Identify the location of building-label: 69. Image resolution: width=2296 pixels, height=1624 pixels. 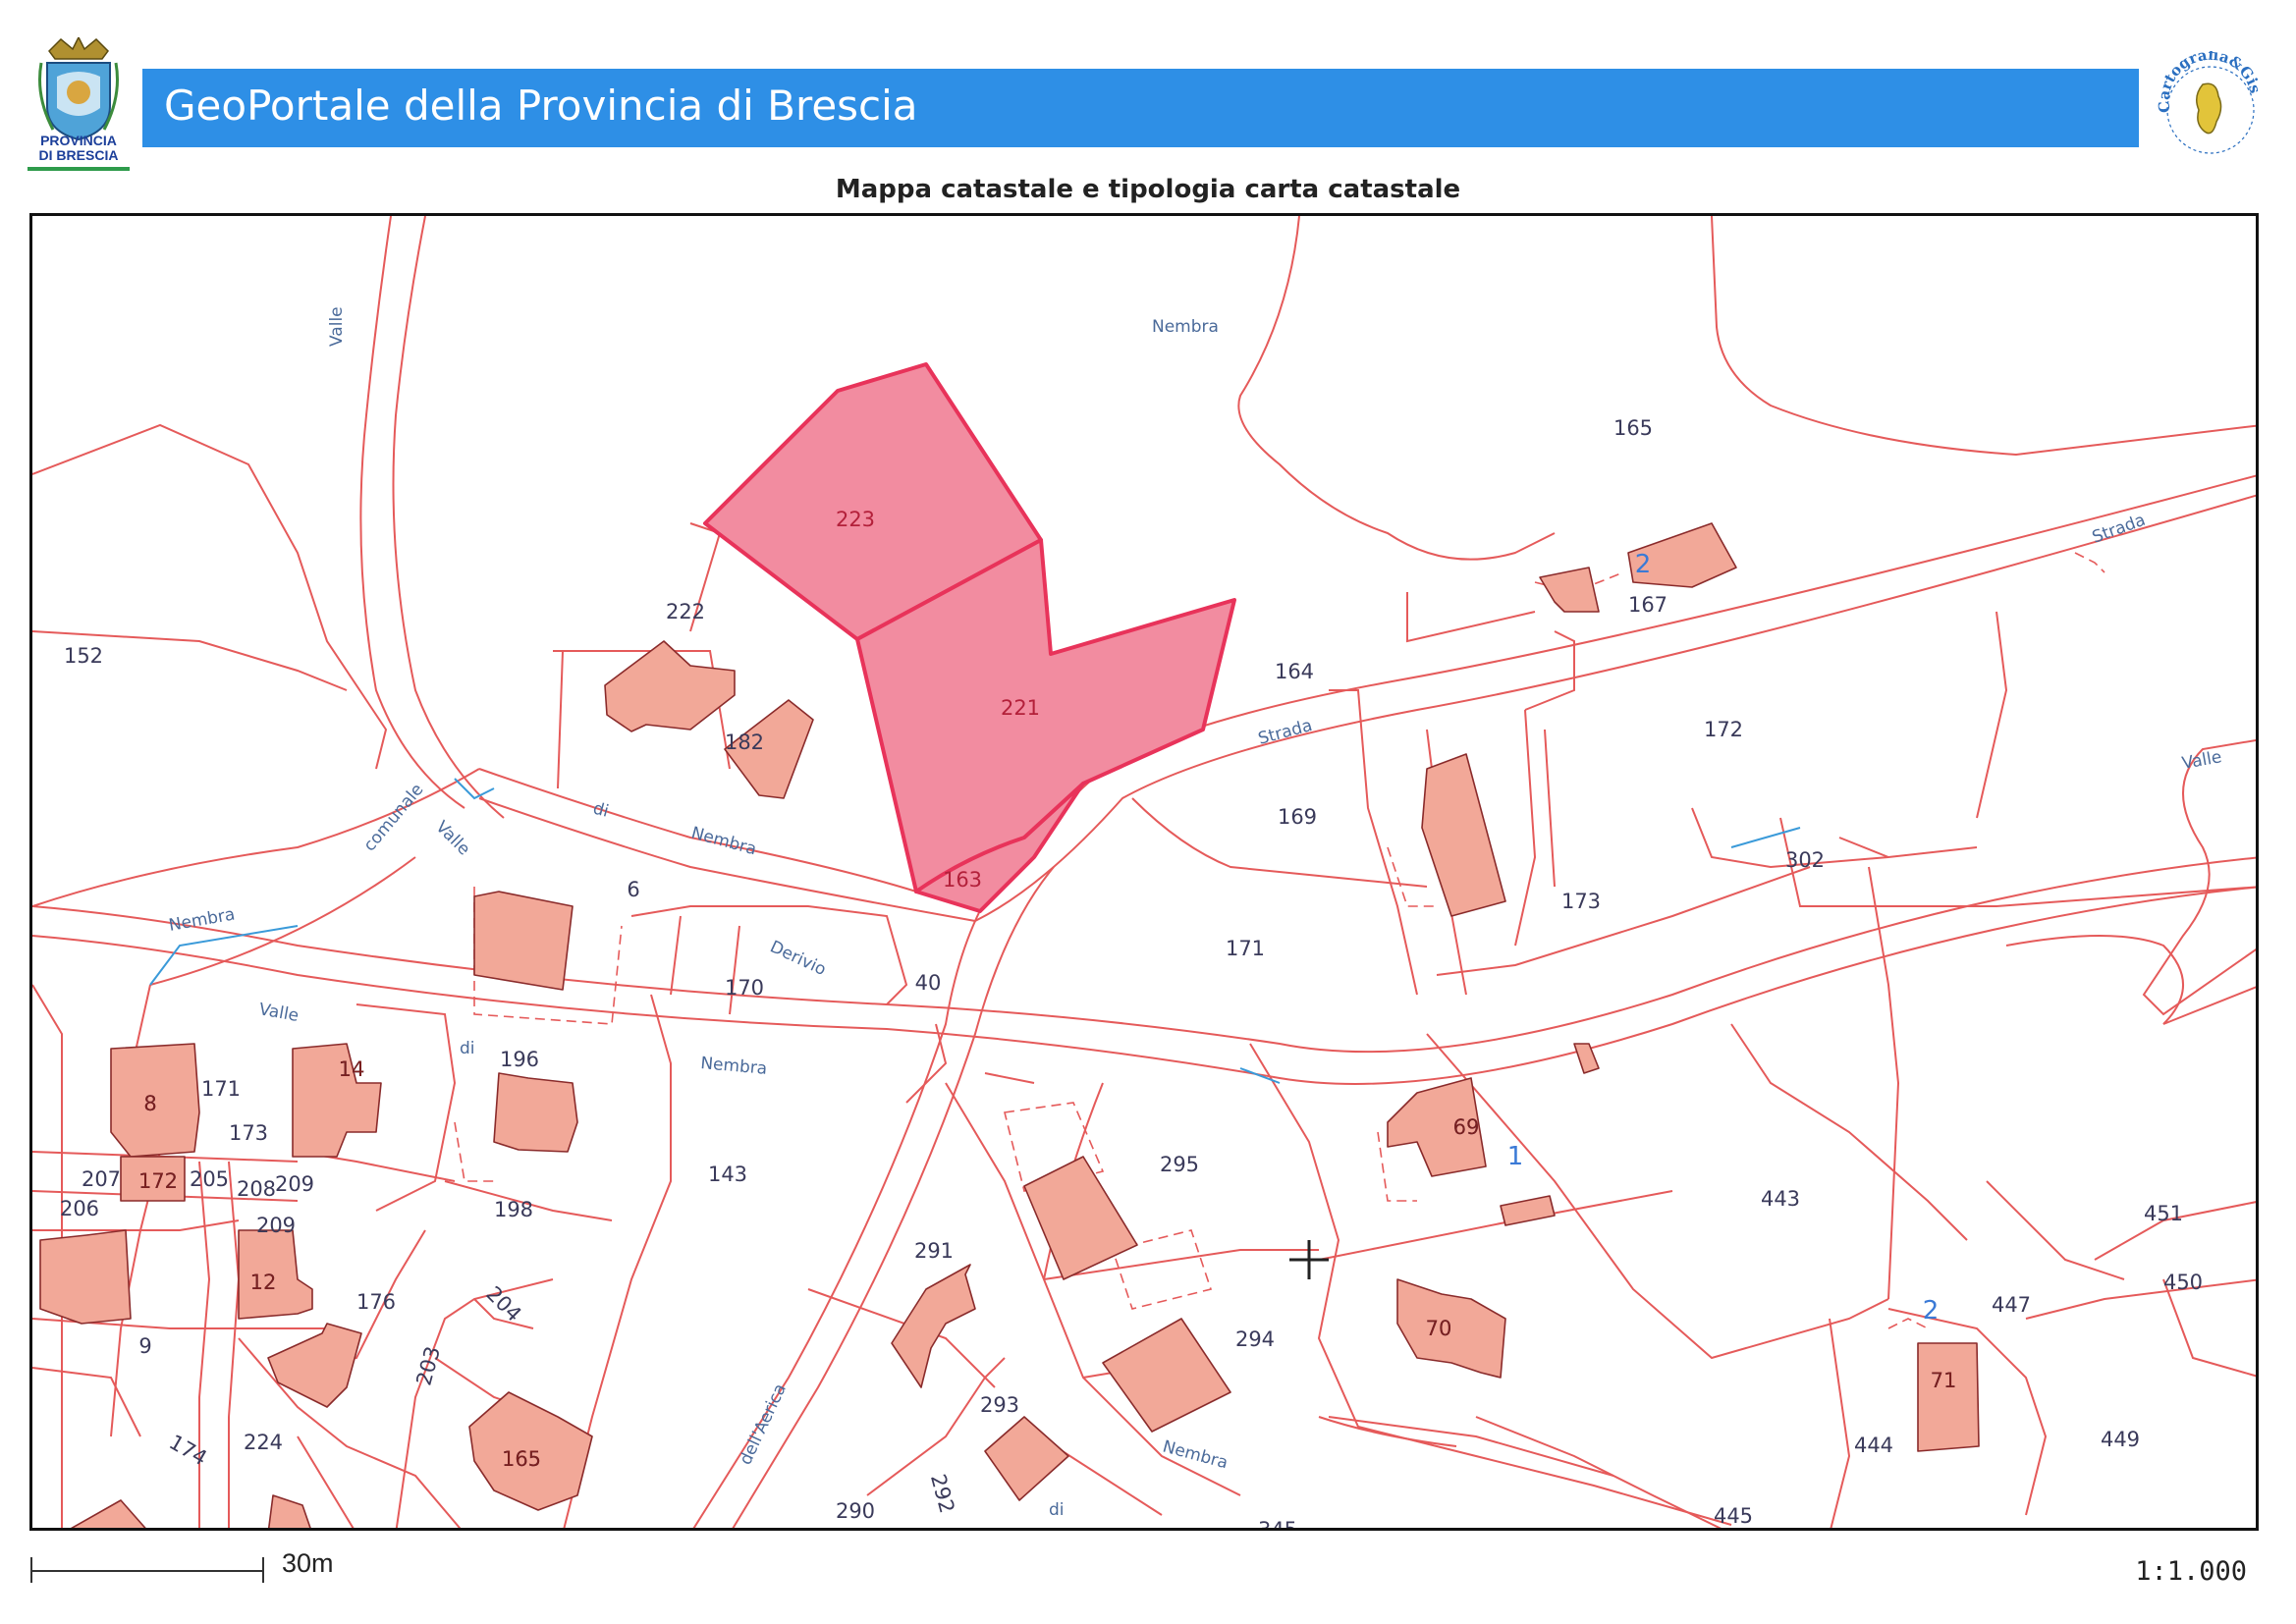
(1466, 1127).